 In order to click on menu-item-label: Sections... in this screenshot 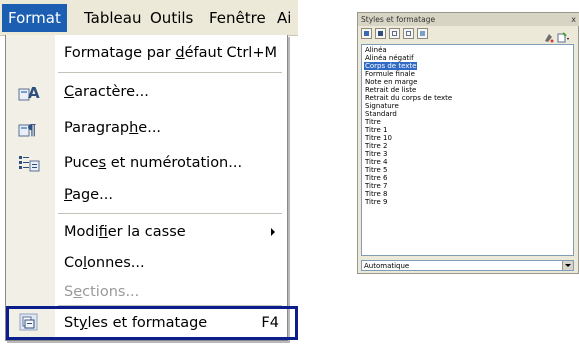, I will do `click(102, 292)`.